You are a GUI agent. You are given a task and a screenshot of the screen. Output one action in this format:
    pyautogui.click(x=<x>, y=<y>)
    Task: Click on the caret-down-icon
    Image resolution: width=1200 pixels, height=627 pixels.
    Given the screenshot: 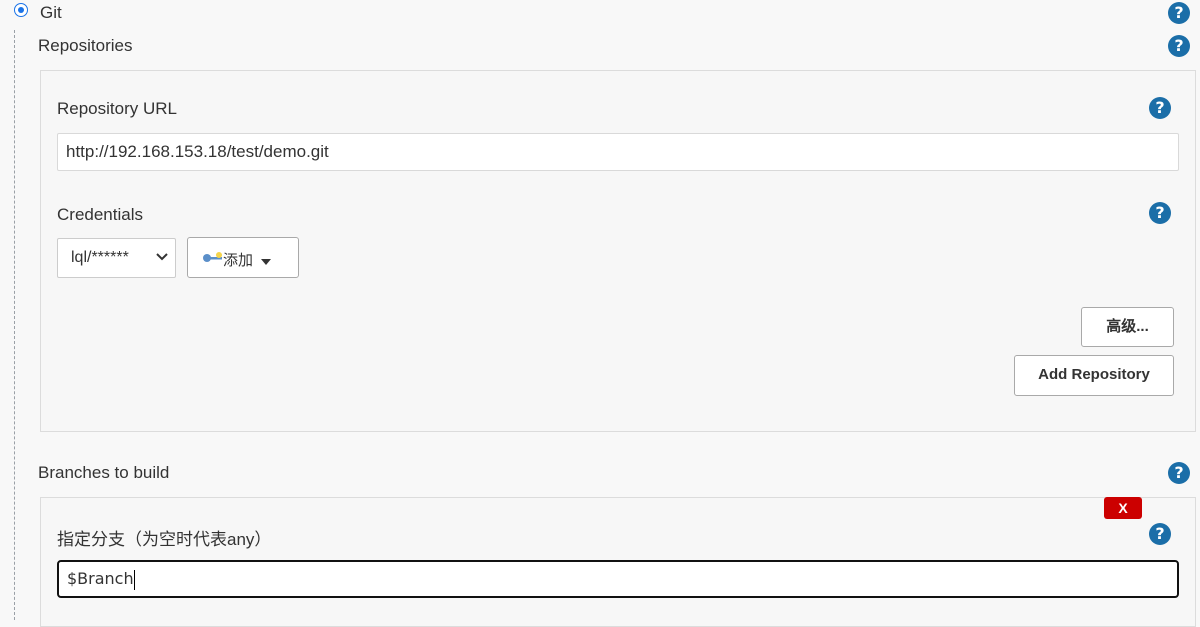 What is the action you would take?
    pyautogui.click(x=266, y=261)
    